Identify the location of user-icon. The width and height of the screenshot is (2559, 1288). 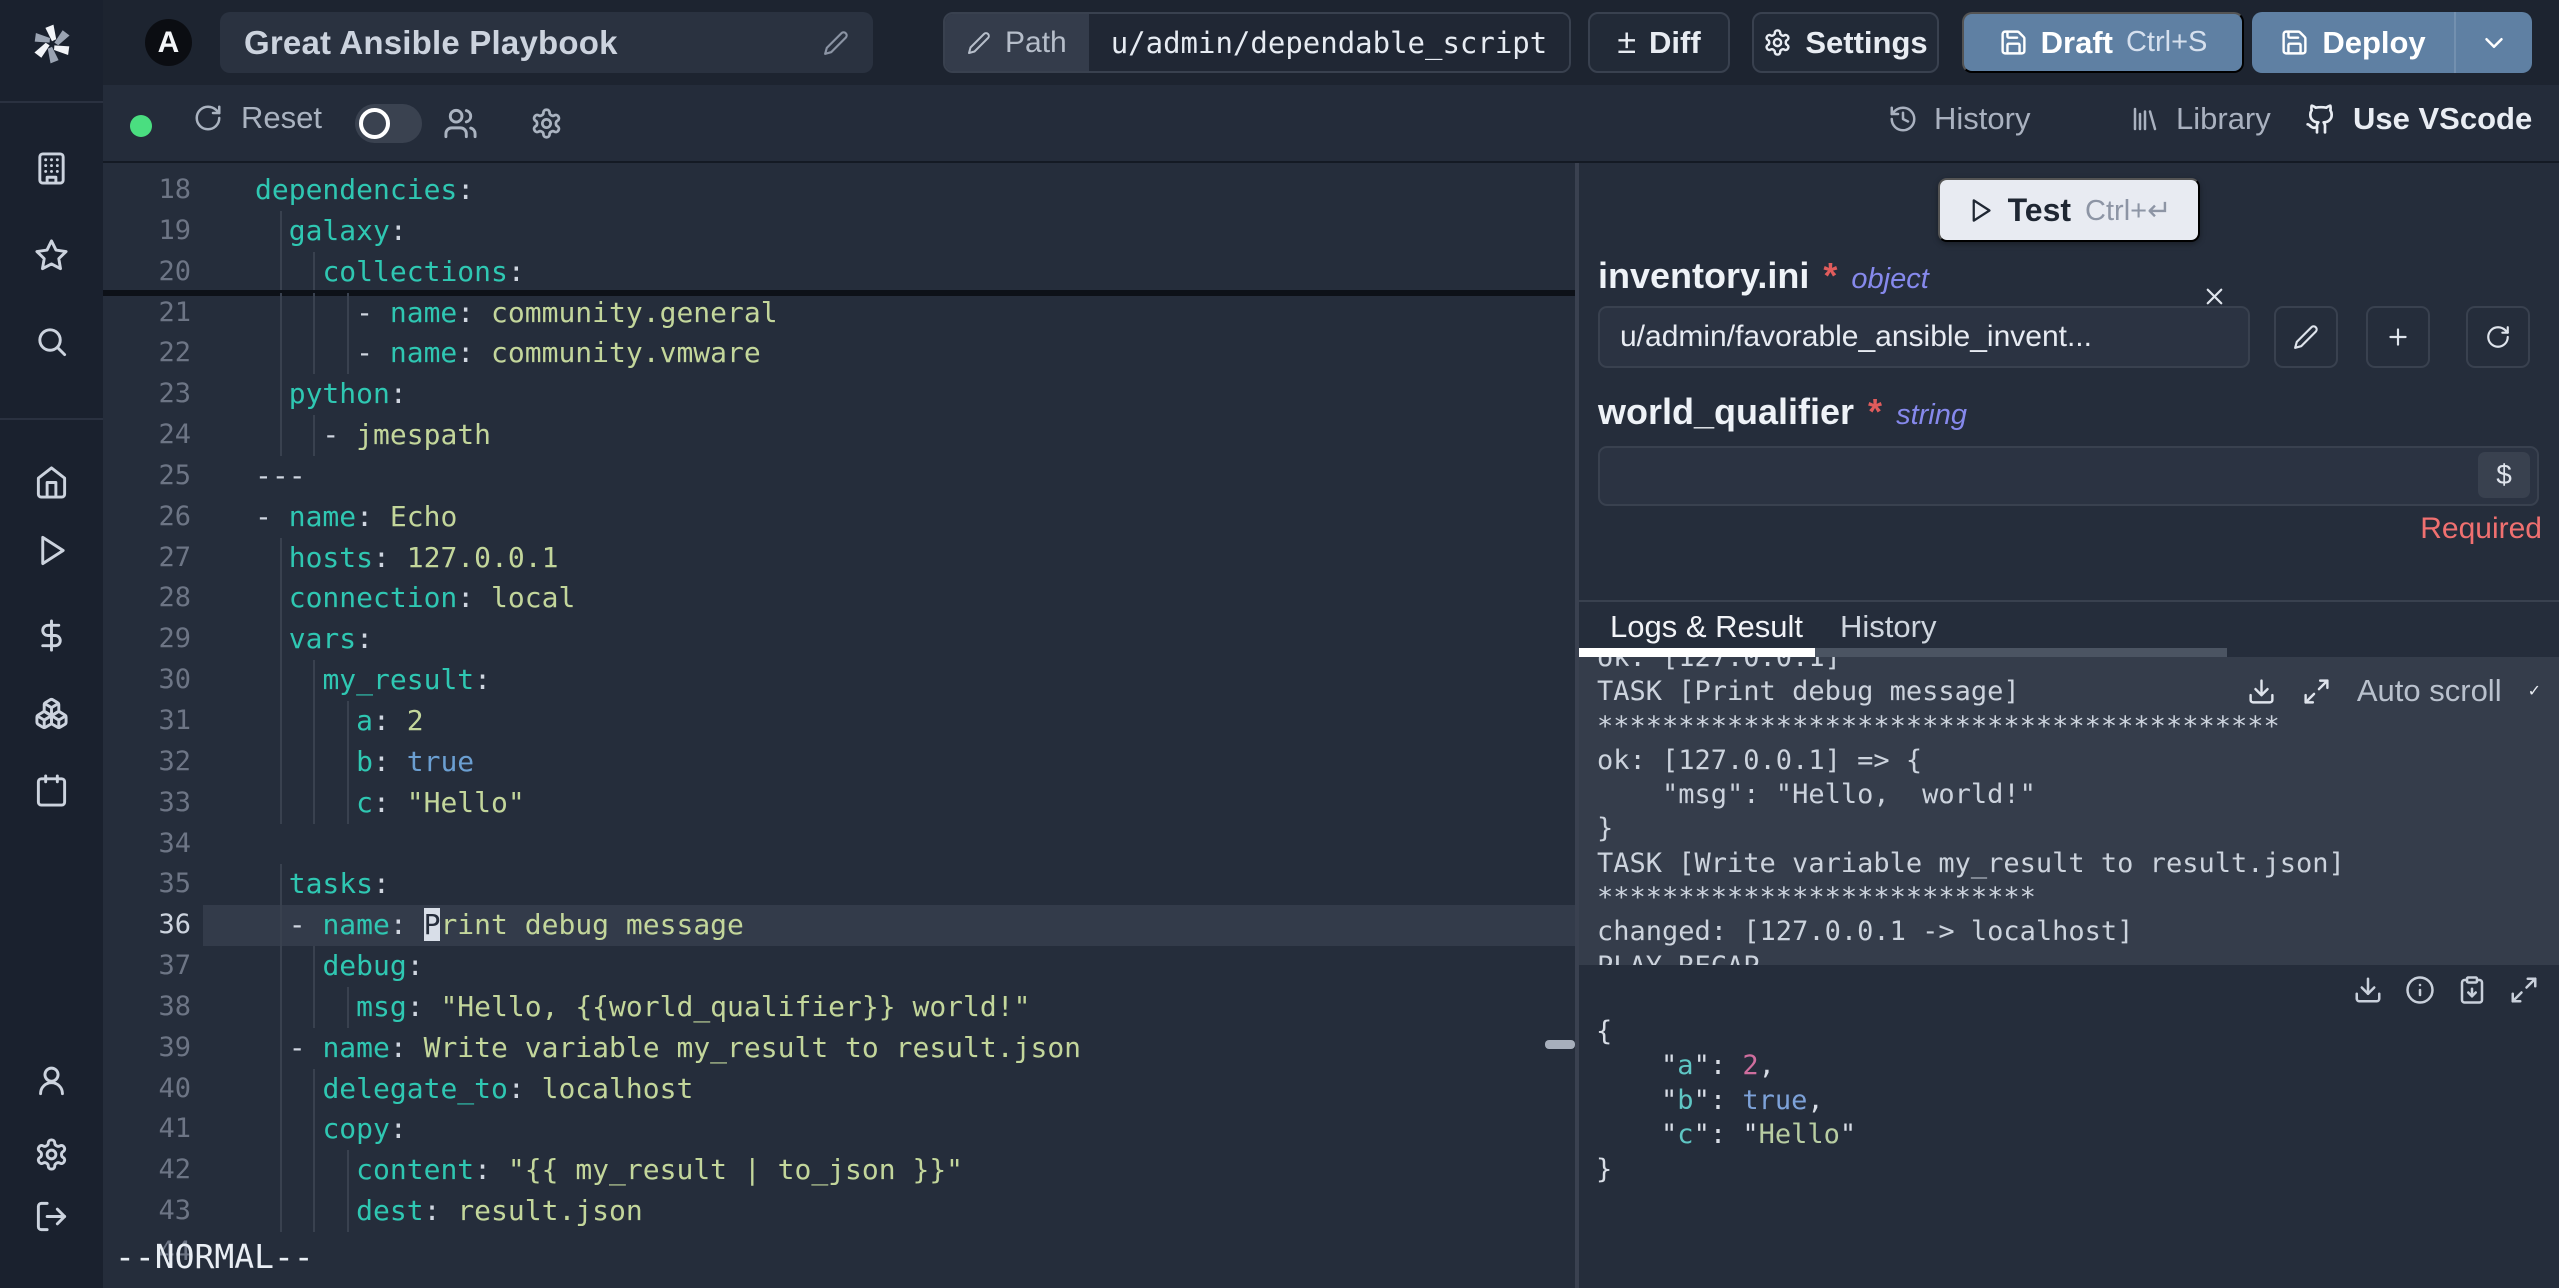
(51, 1080).